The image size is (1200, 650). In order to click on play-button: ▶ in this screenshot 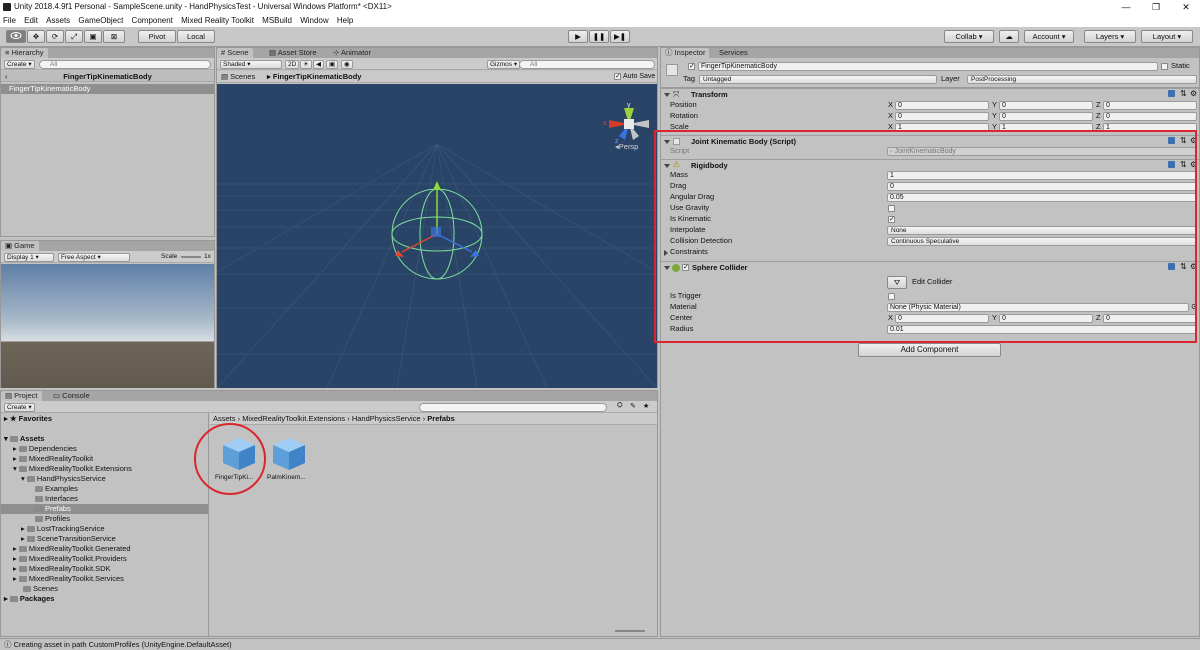, I will do `click(578, 36)`.